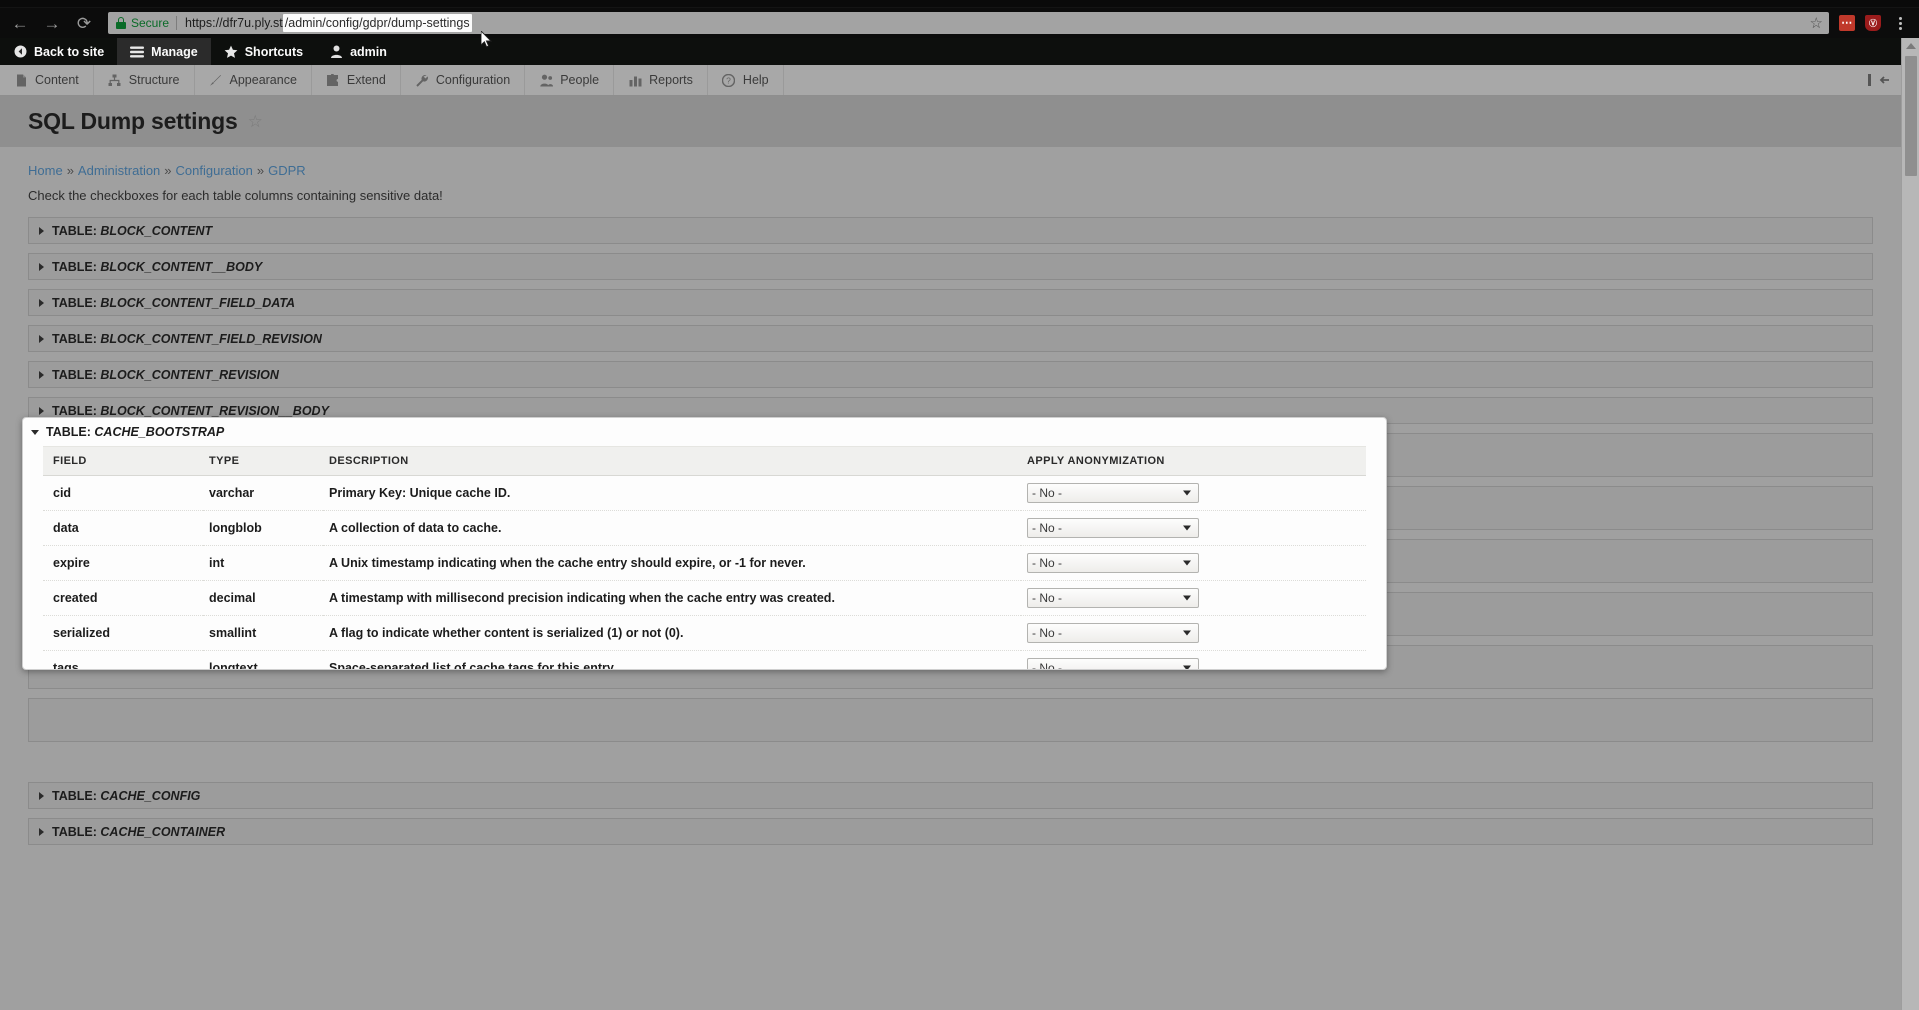 This screenshot has width=1919, height=1010. I want to click on reload-icon: ⟳, so click(84, 23).